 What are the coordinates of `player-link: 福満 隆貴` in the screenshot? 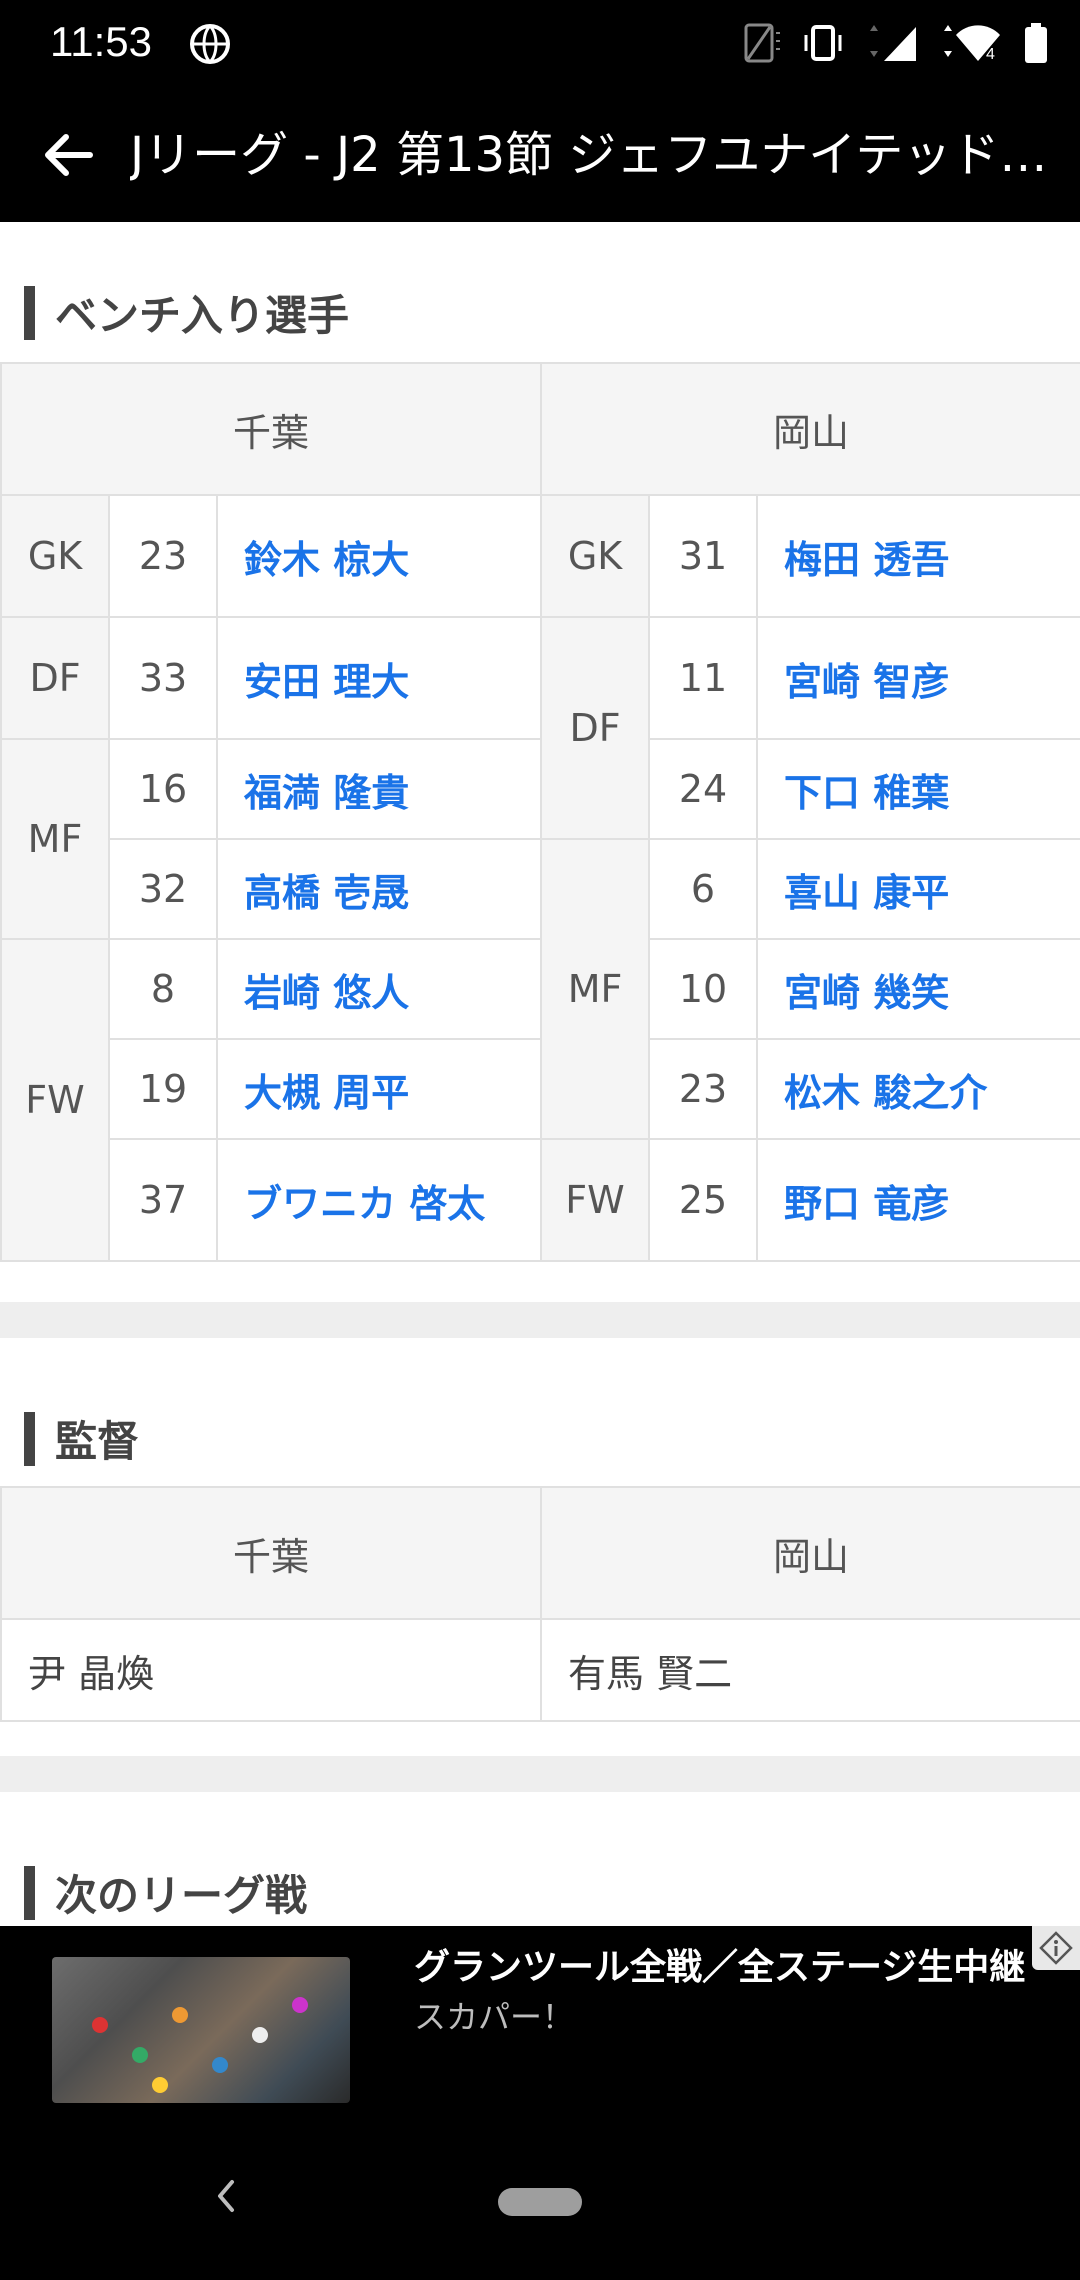 It's located at (379, 789).